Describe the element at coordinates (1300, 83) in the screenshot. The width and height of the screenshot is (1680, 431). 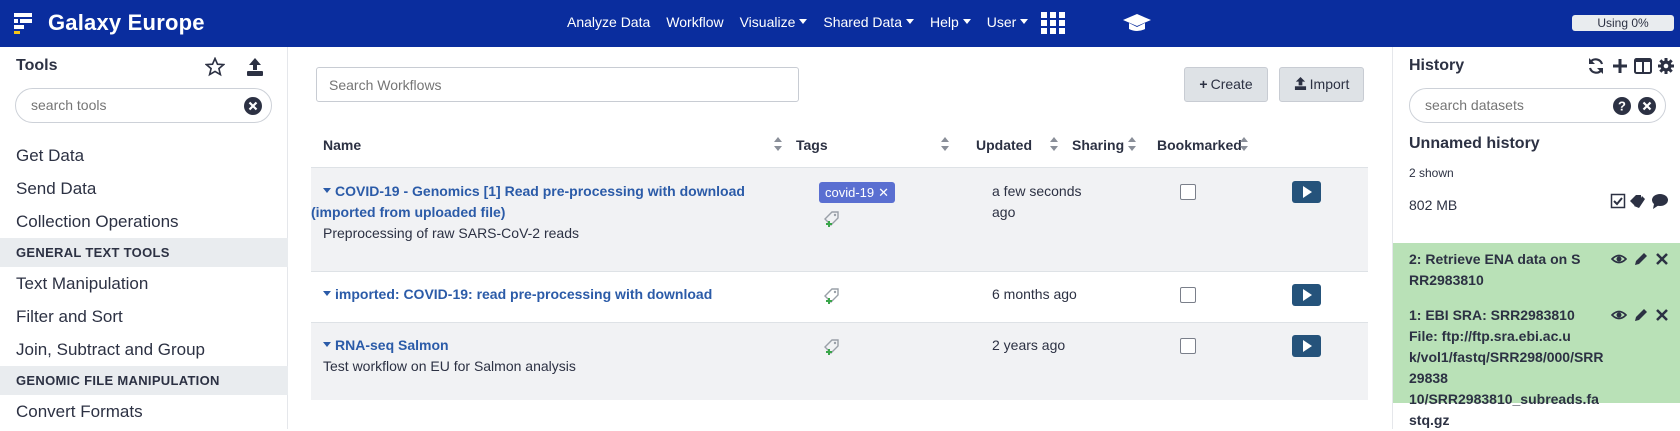
I see `import-upload-icon` at that location.